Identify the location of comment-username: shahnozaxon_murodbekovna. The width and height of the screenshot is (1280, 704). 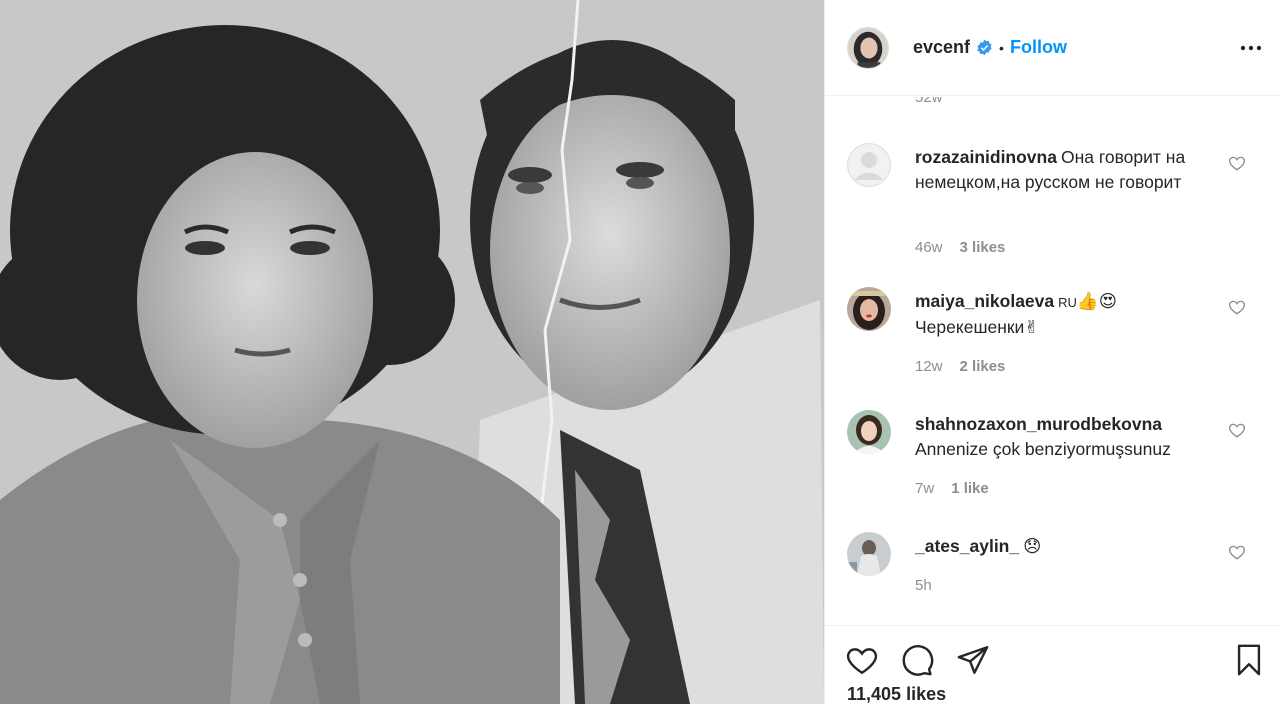
(1038, 424).